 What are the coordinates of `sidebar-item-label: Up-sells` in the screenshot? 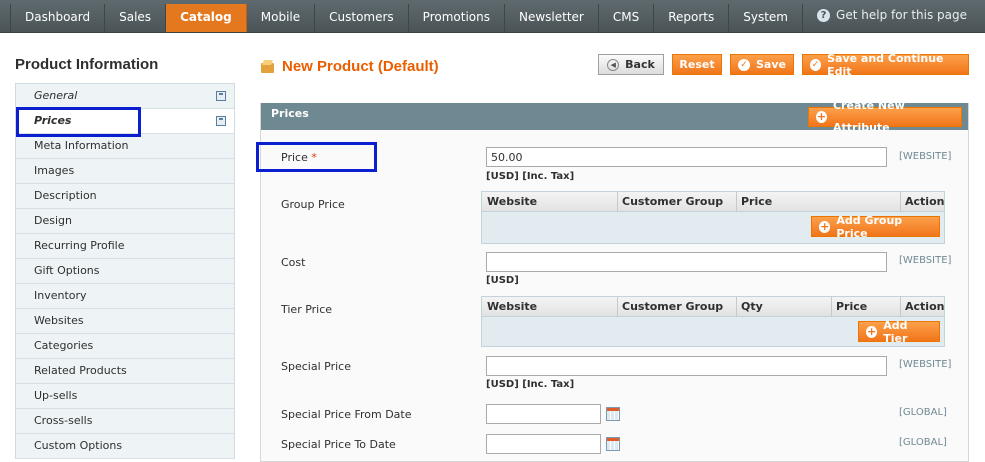 It's located at (56, 395).